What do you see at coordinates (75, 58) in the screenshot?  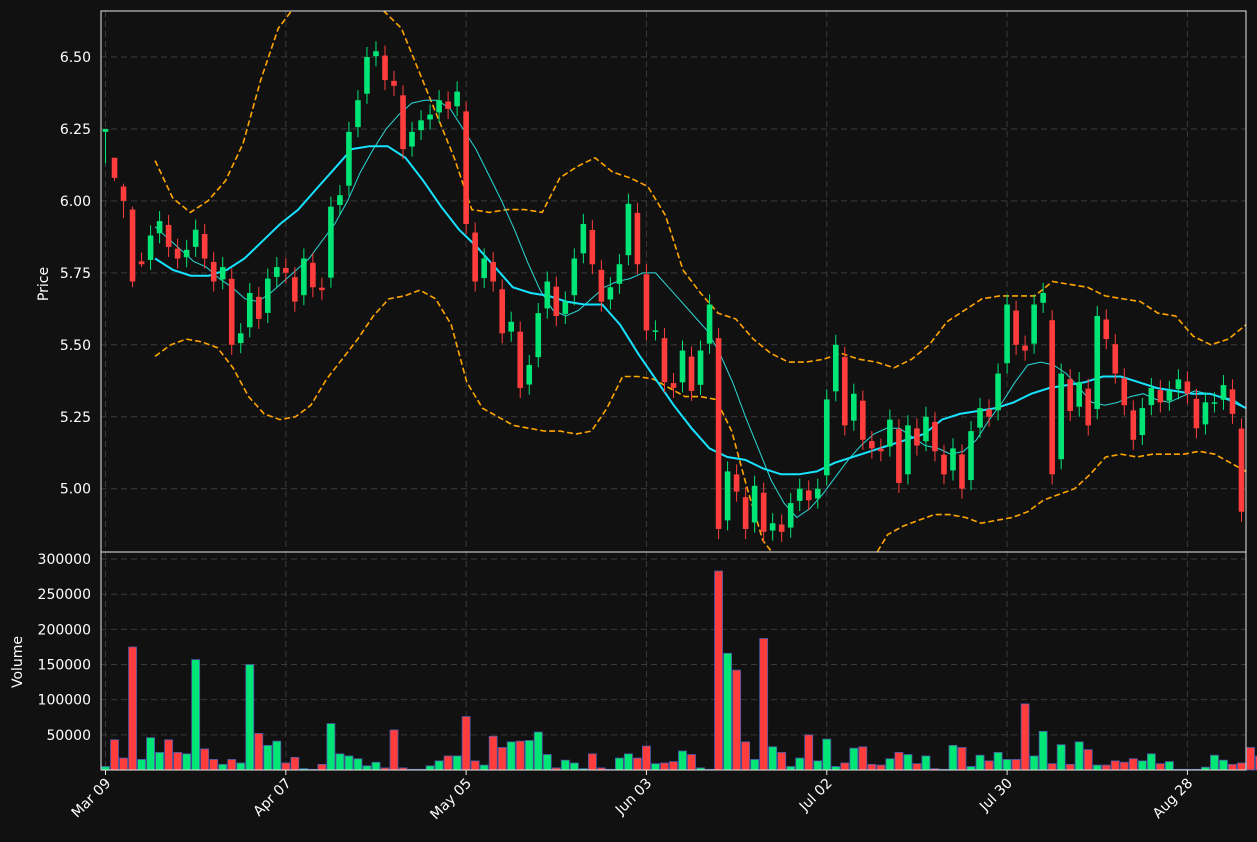 I see `price-tick-label: 6.50` at bounding box center [75, 58].